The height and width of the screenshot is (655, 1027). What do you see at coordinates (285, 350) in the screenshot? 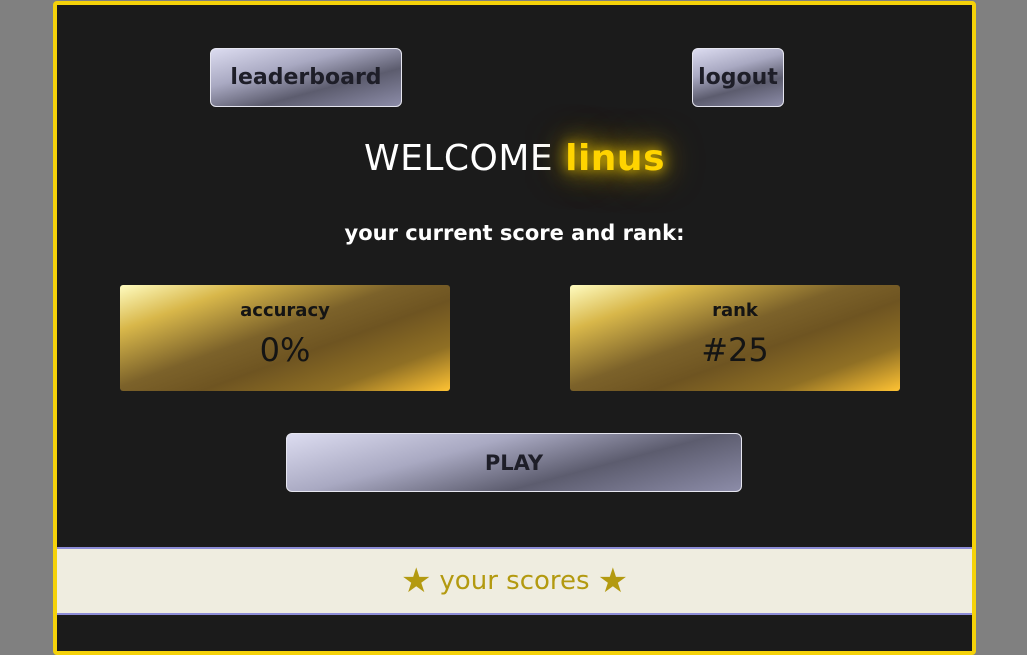
I see `accuracy-value: 0%` at bounding box center [285, 350].